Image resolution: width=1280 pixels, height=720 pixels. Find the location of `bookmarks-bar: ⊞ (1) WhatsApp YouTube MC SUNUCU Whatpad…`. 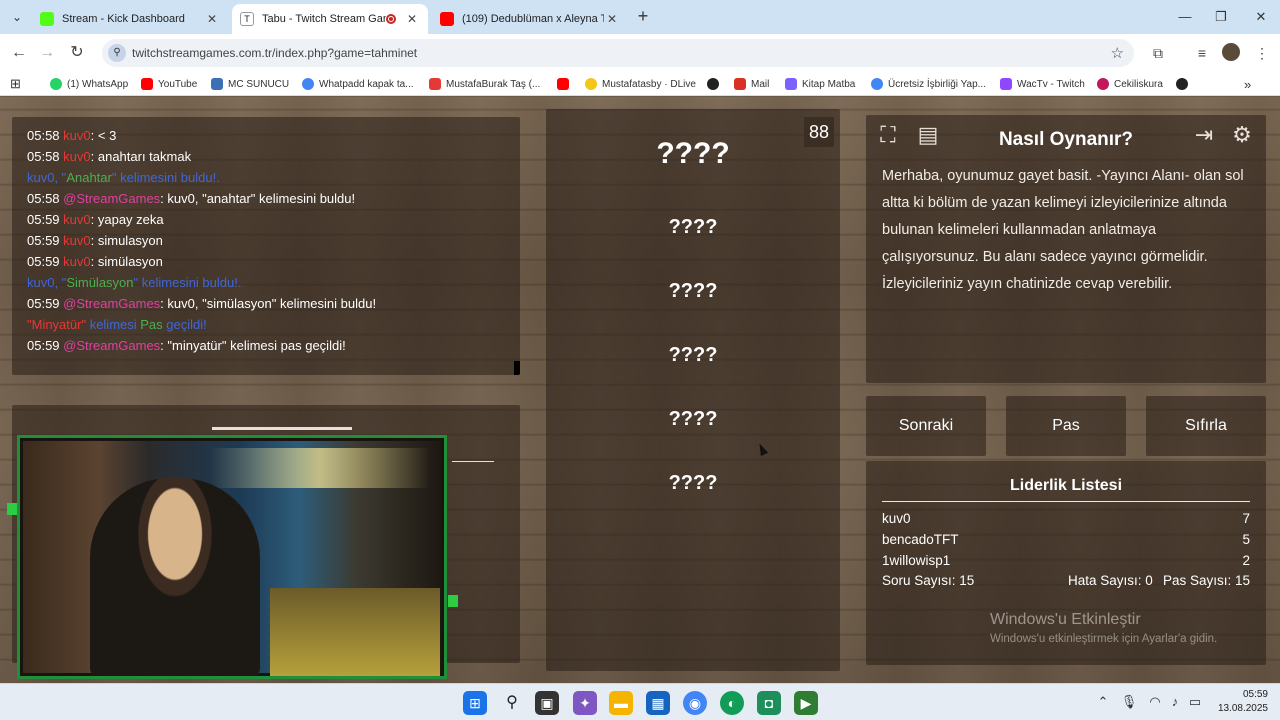

bookmarks-bar: ⊞ (1) WhatsApp YouTube MC SUNUCU Whatpad… is located at coordinates (640, 84).